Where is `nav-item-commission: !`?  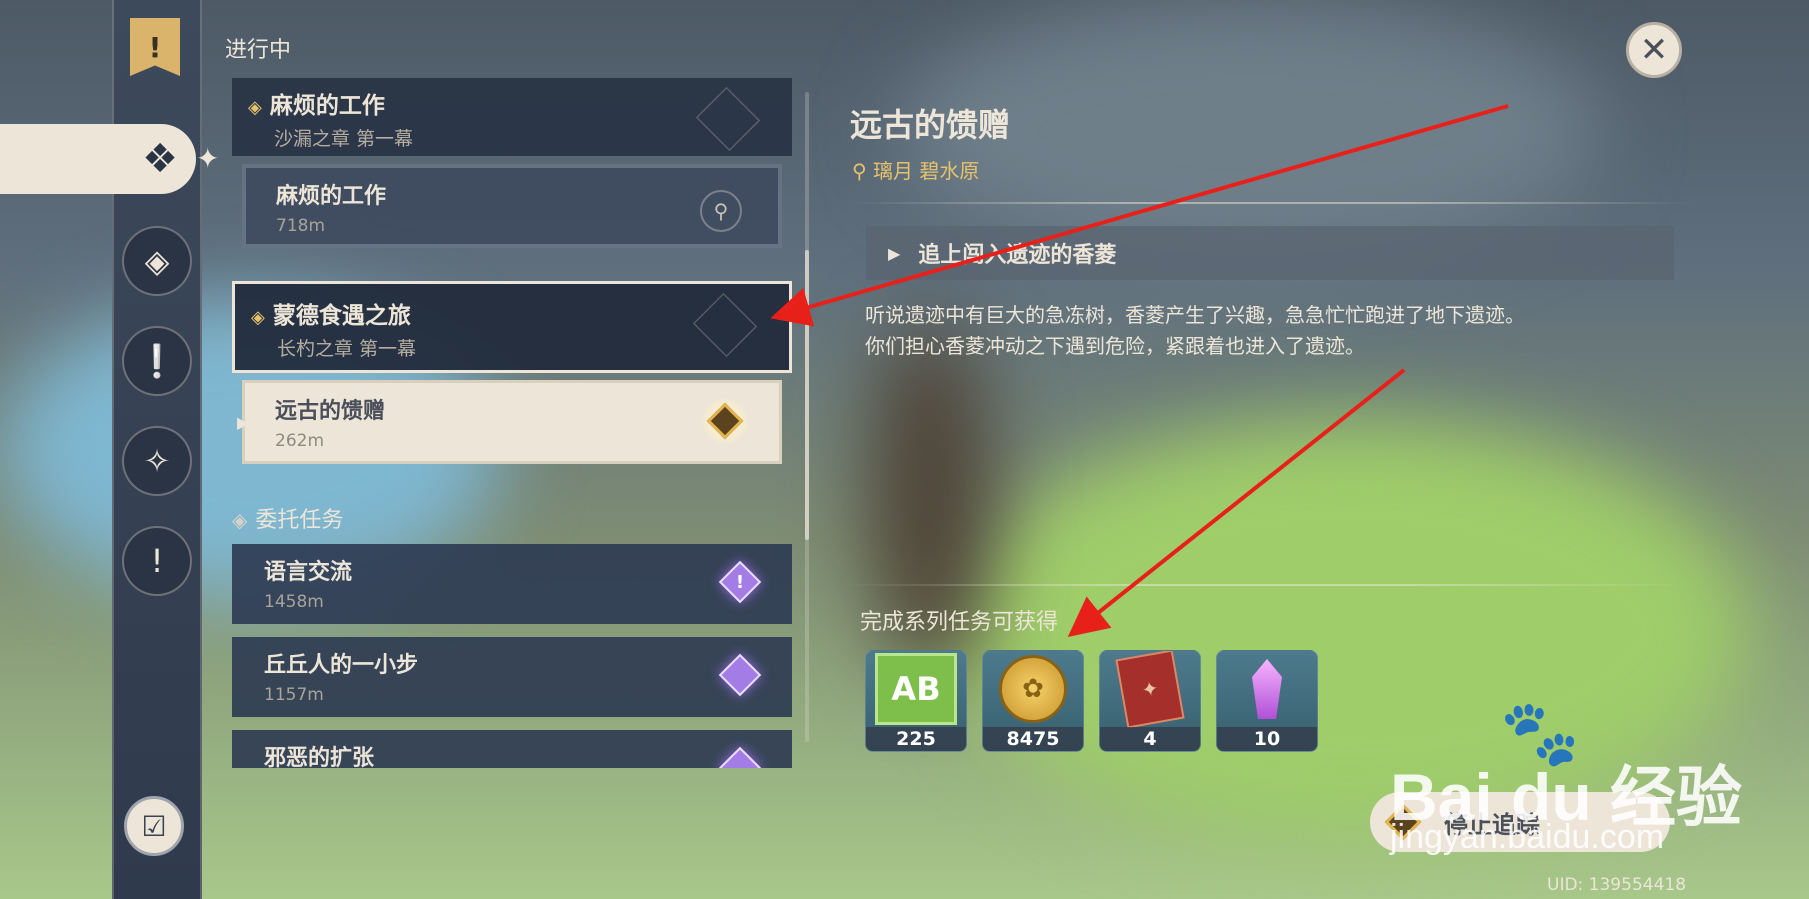
nav-item-commission: ! is located at coordinates (157, 561).